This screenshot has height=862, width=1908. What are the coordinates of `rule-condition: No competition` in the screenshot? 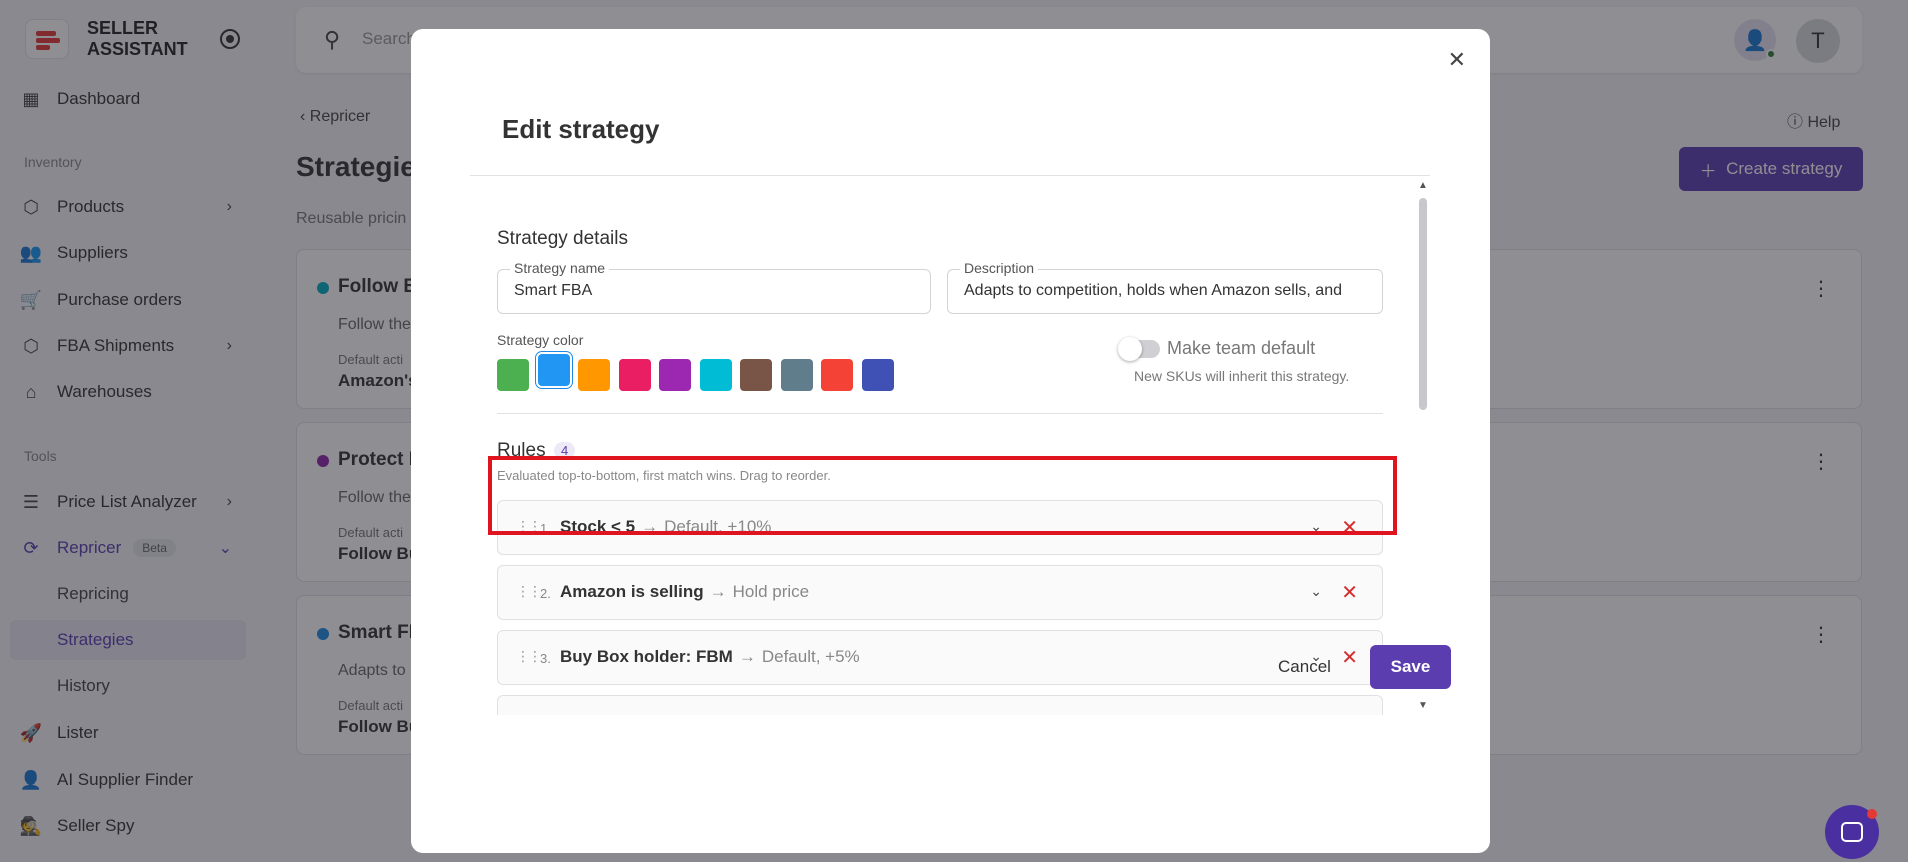 It's located at (622, 713).